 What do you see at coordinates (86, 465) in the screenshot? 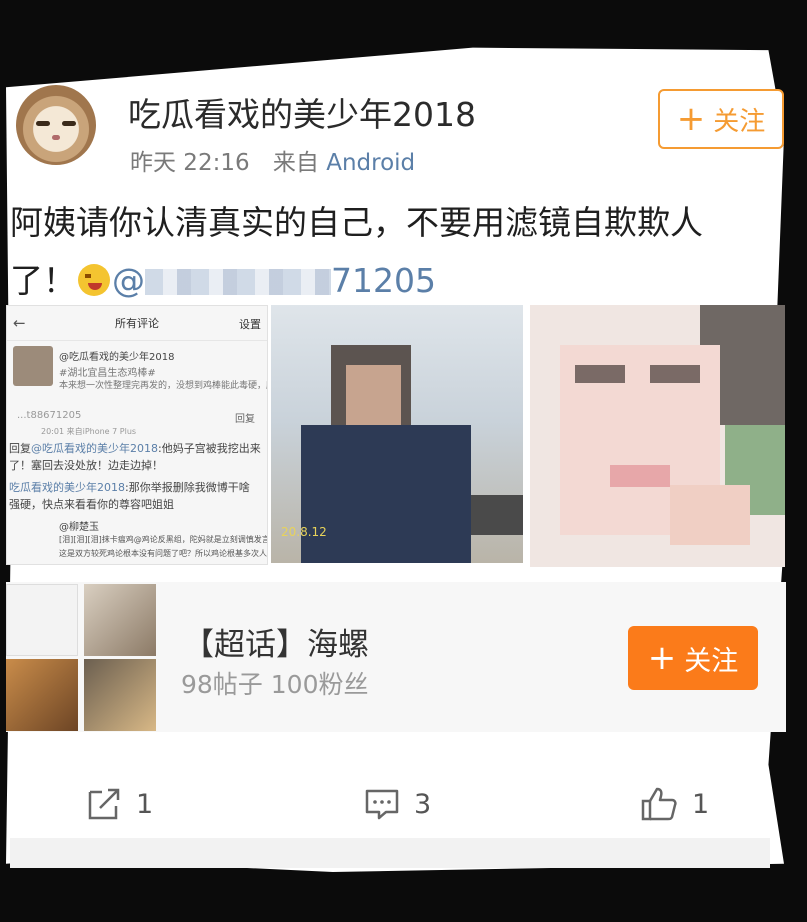
I see `screenshot-line: 了！塞回去没处放！边走边掉！` at bounding box center [86, 465].